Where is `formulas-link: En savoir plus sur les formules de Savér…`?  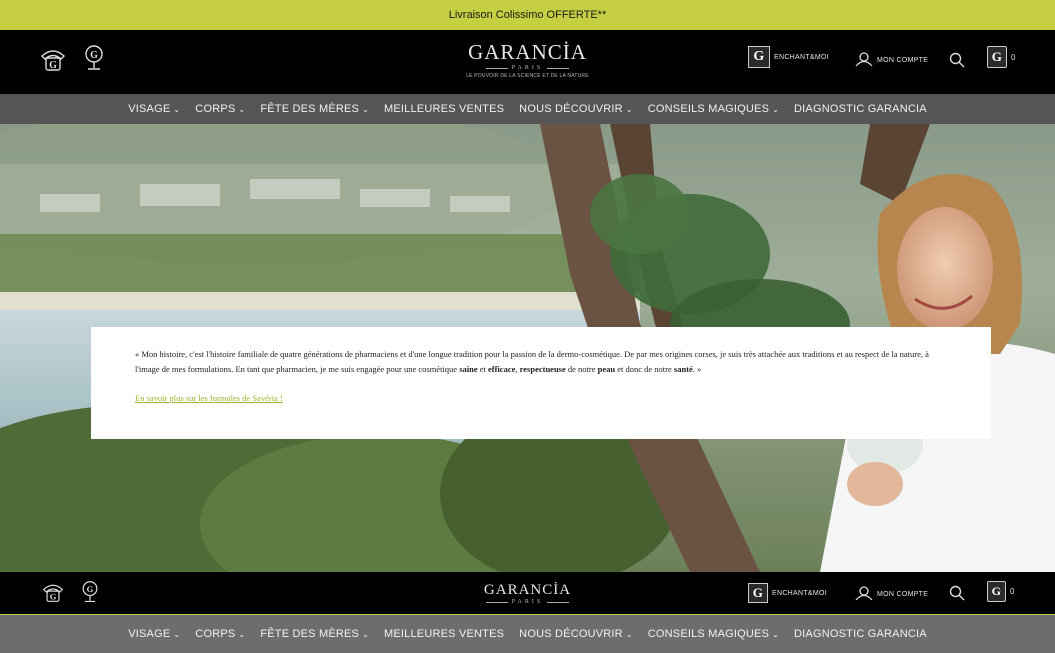 formulas-link: En savoir plus sur les formules de Savér… is located at coordinates (209, 398).